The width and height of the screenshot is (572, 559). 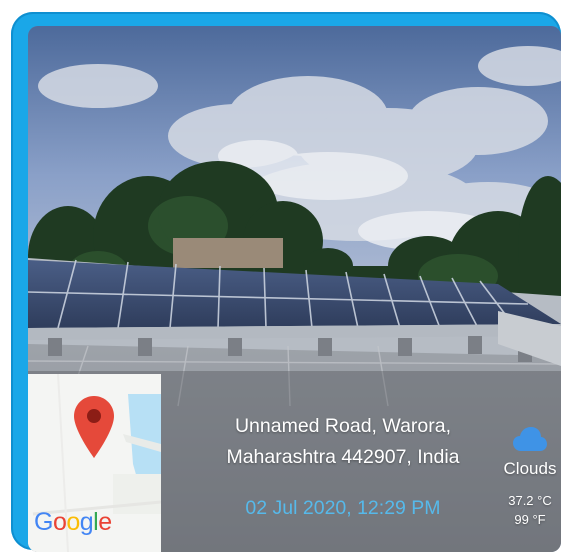 I want to click on google-logo: Google, so click(x=73, y=522).